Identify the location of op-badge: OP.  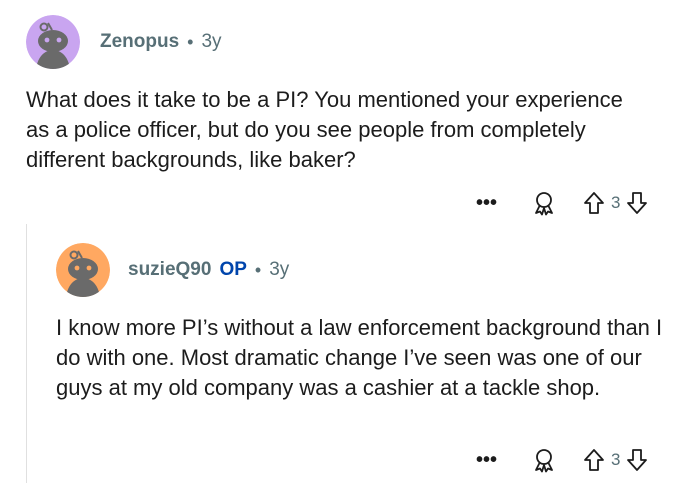
(233, 269).